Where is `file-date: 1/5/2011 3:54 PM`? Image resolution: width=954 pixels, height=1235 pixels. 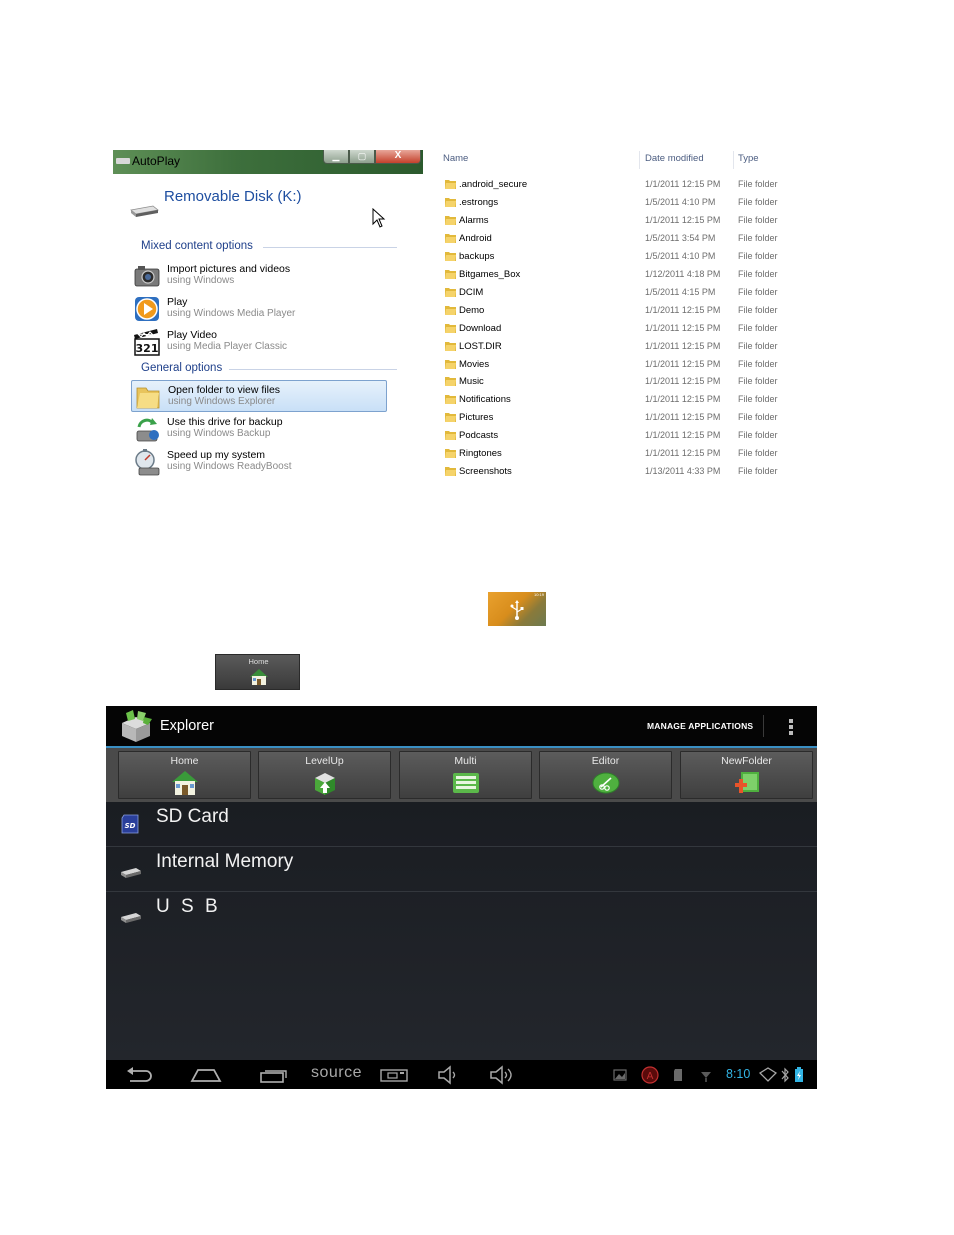
file-date: 1/5/2011 3:54 PM is located at coordinates (680, 237).